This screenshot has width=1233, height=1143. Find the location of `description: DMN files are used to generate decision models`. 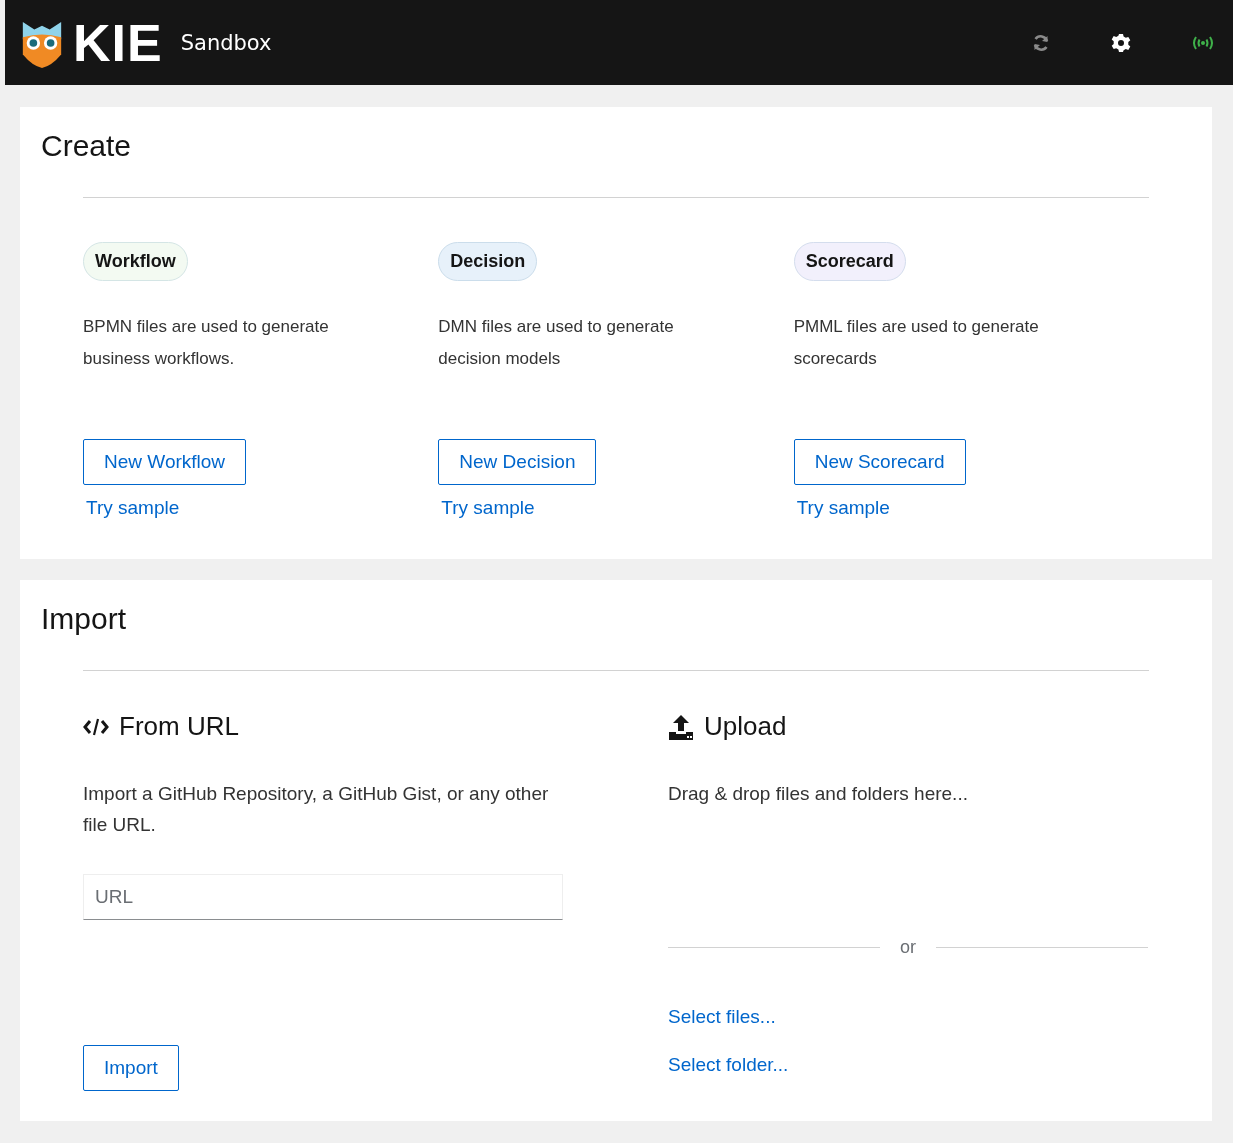

description: DMN files are used to generate decision models is located at coordinates (556, 343).